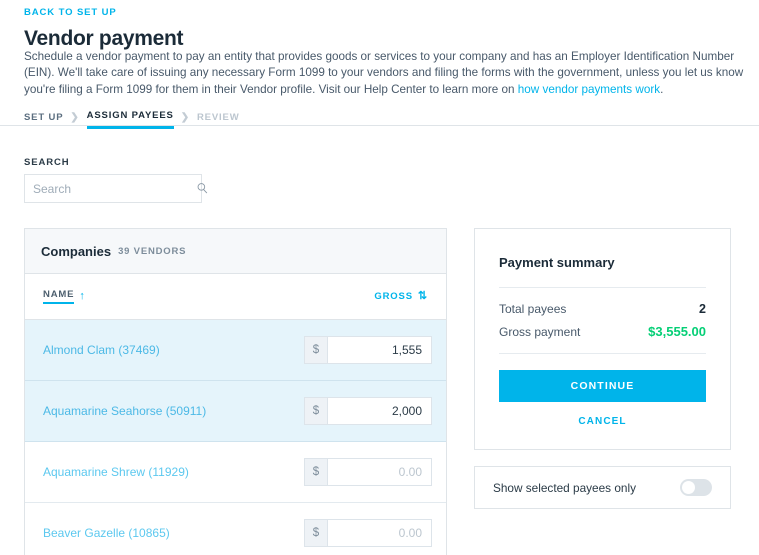  I want to click on total-payees-value: 2, so click(702, 309).